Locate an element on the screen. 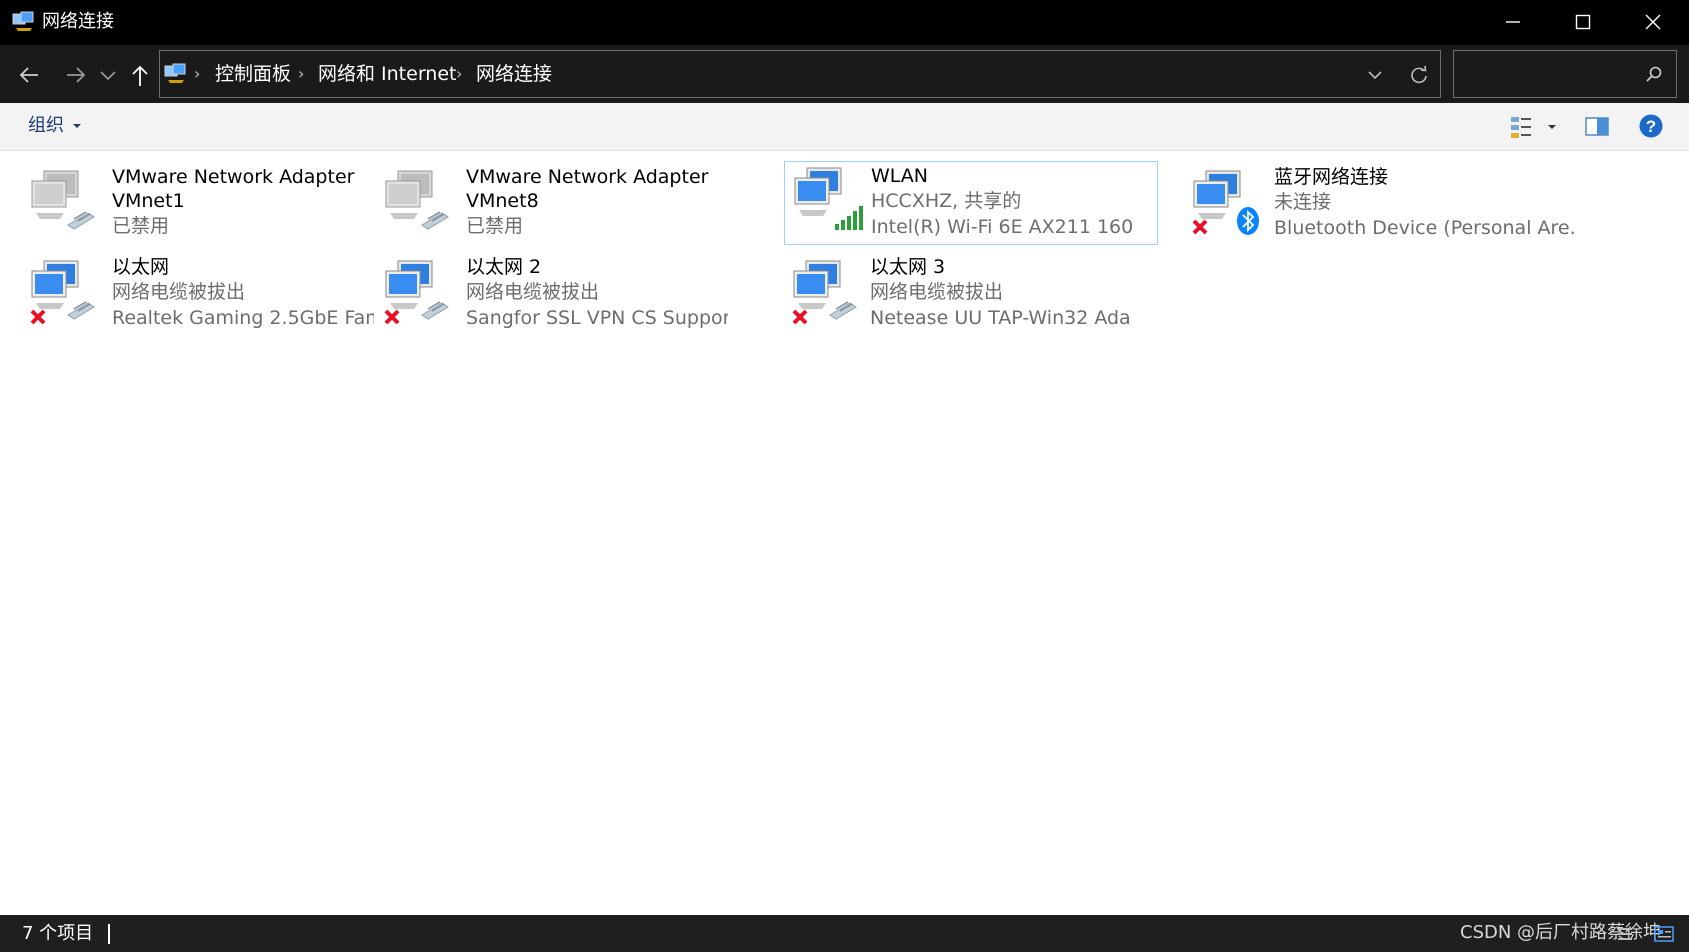 This screenshot has width=1689, height=952. search-icon is located at coordinates (1654, 74).